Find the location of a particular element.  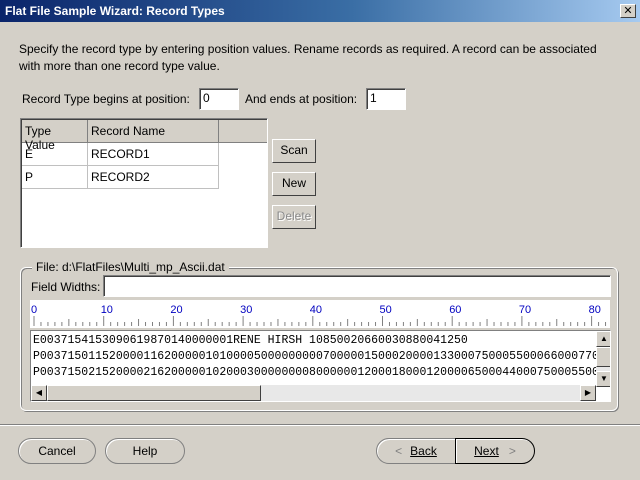

column-header-record-name: Record Name is located at coordinates (153, 131).